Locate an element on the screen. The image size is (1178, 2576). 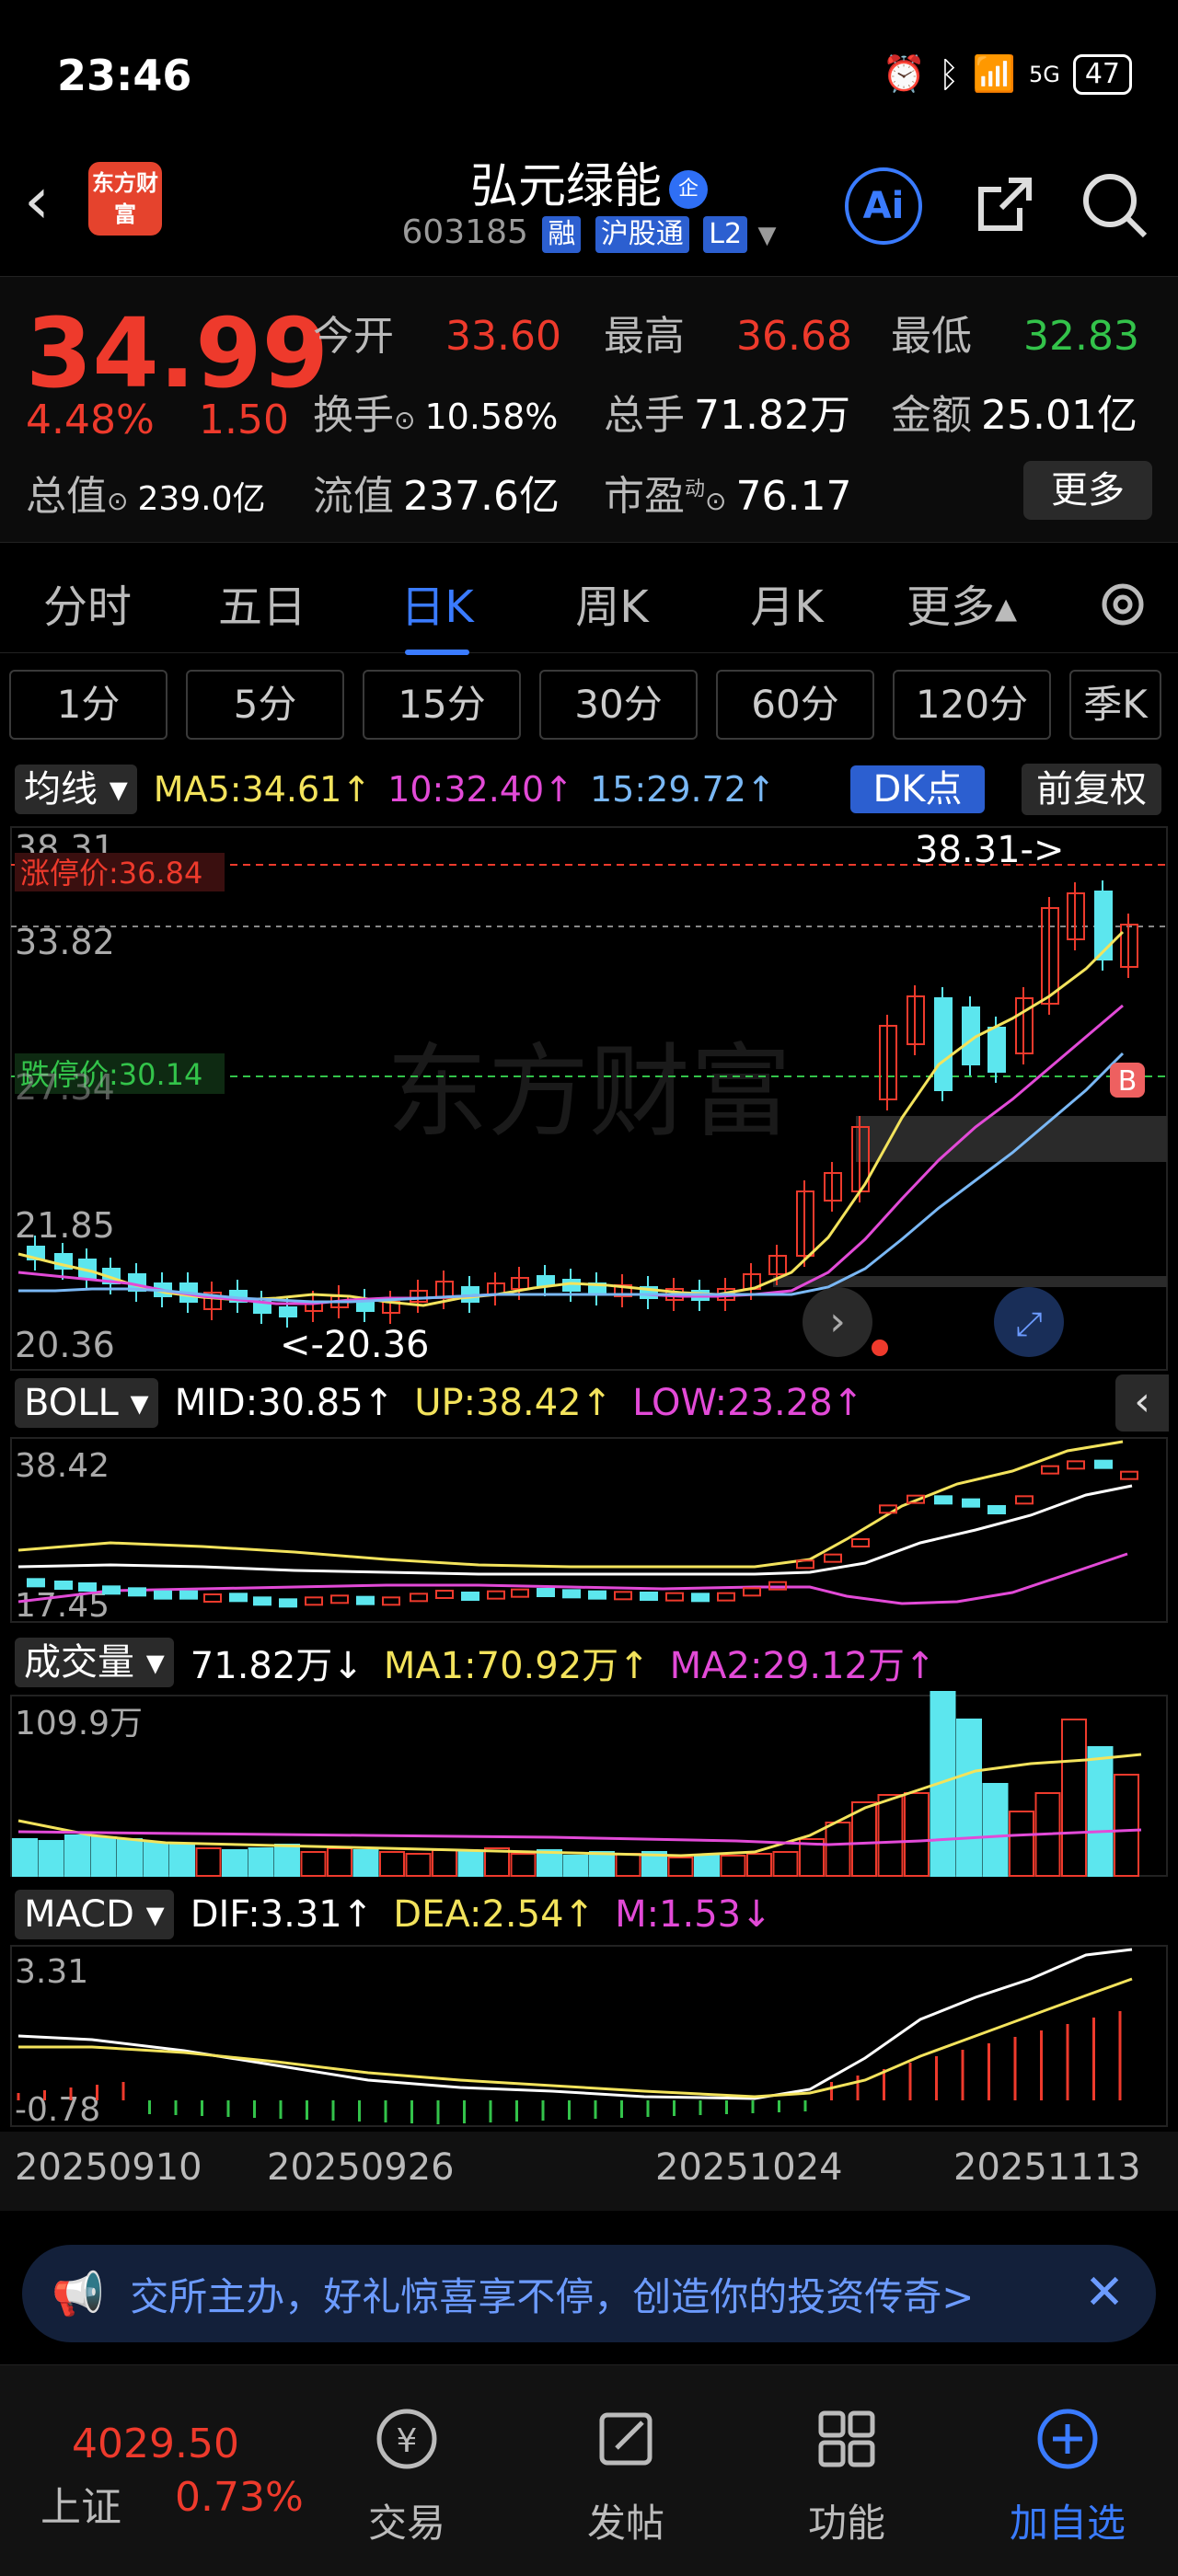
ma-selector: 均线 ▾ is located at coordinates (76, 789).